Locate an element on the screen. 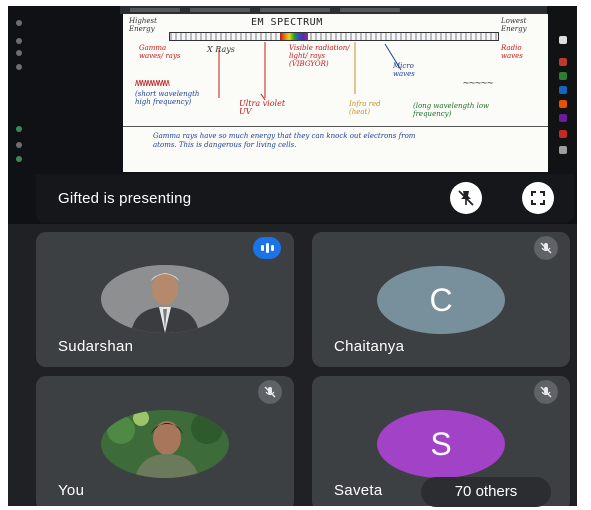  presenter-side-toolbar is located at coordinates (562, 88).